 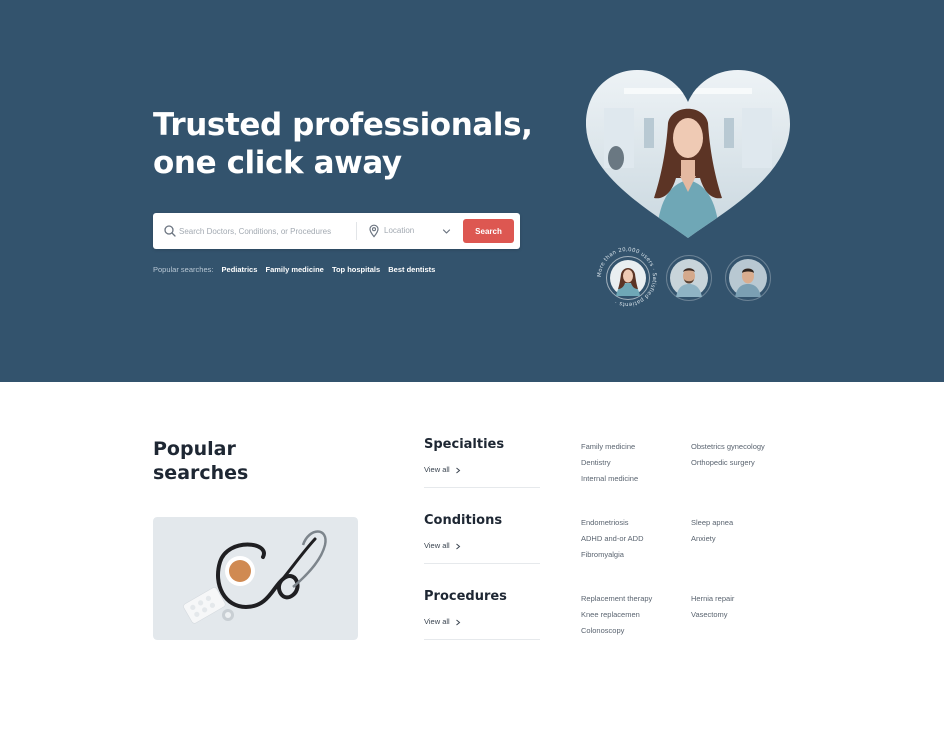 What do you see at coordinates (602, 630) in the screenshot?
I see `link-colonoscopy: Colonoscopy` at bounding box center [602, 630].